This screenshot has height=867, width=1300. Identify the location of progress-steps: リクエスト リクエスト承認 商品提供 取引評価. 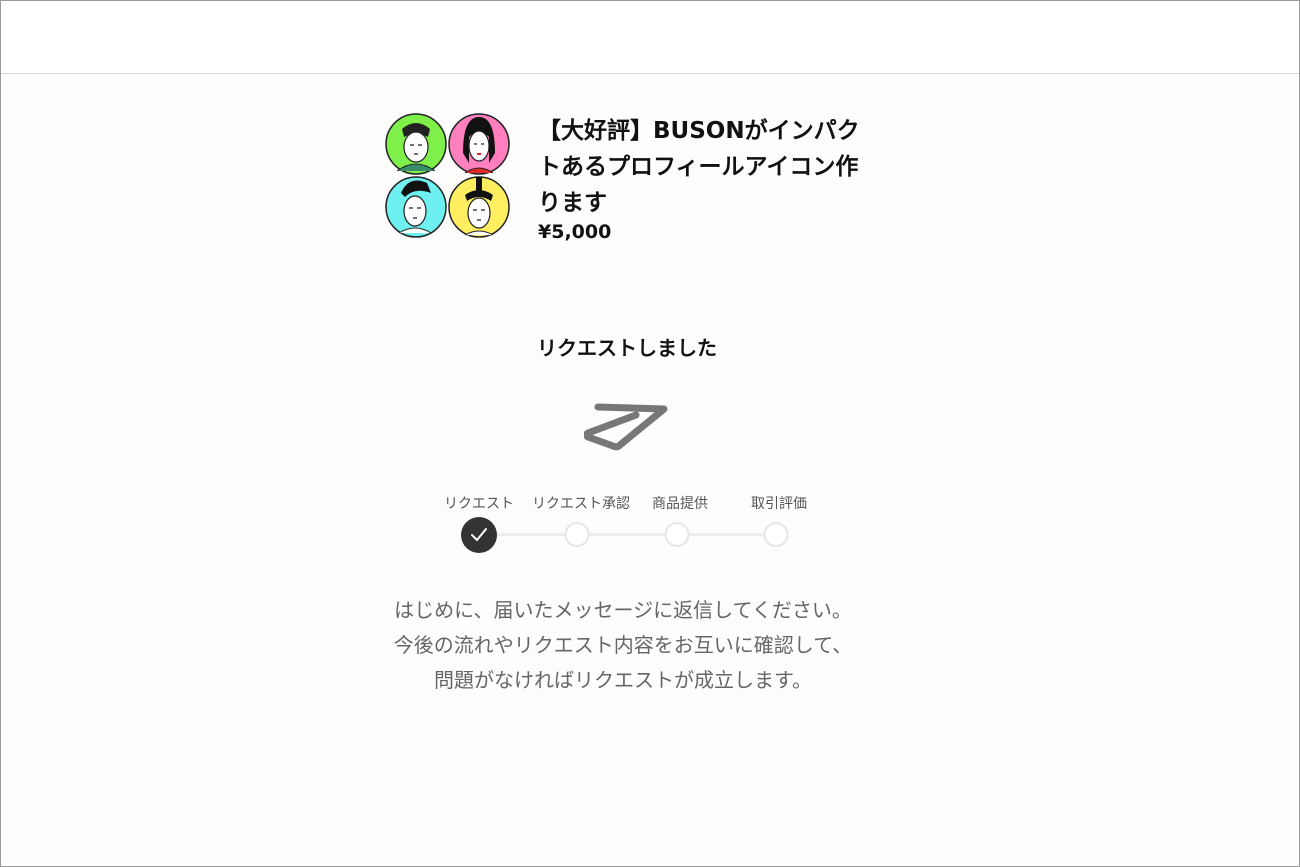
(631, 526).